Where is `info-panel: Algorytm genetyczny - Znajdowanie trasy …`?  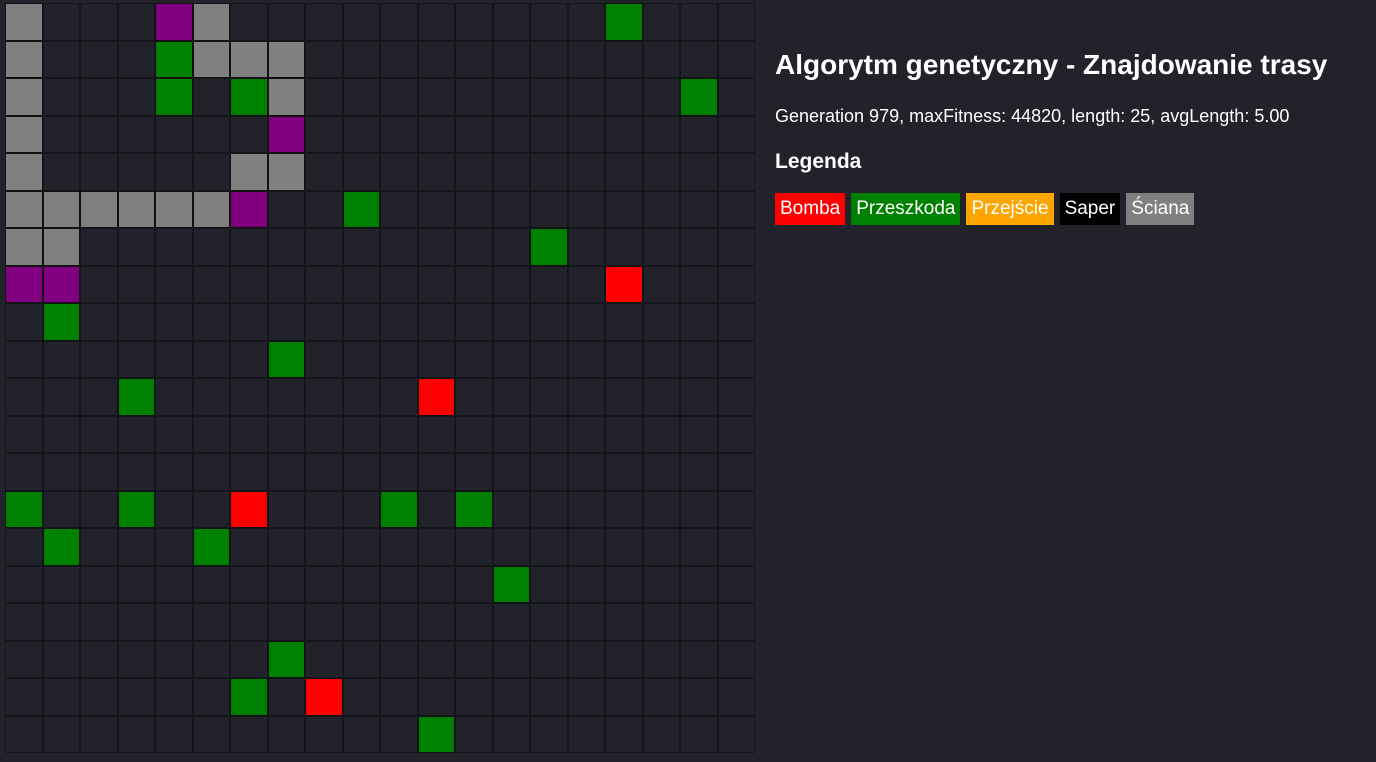
info-panel: Algorytm genetyczny - Znajdowanie trasy … is located at coordinates (1072, 136).